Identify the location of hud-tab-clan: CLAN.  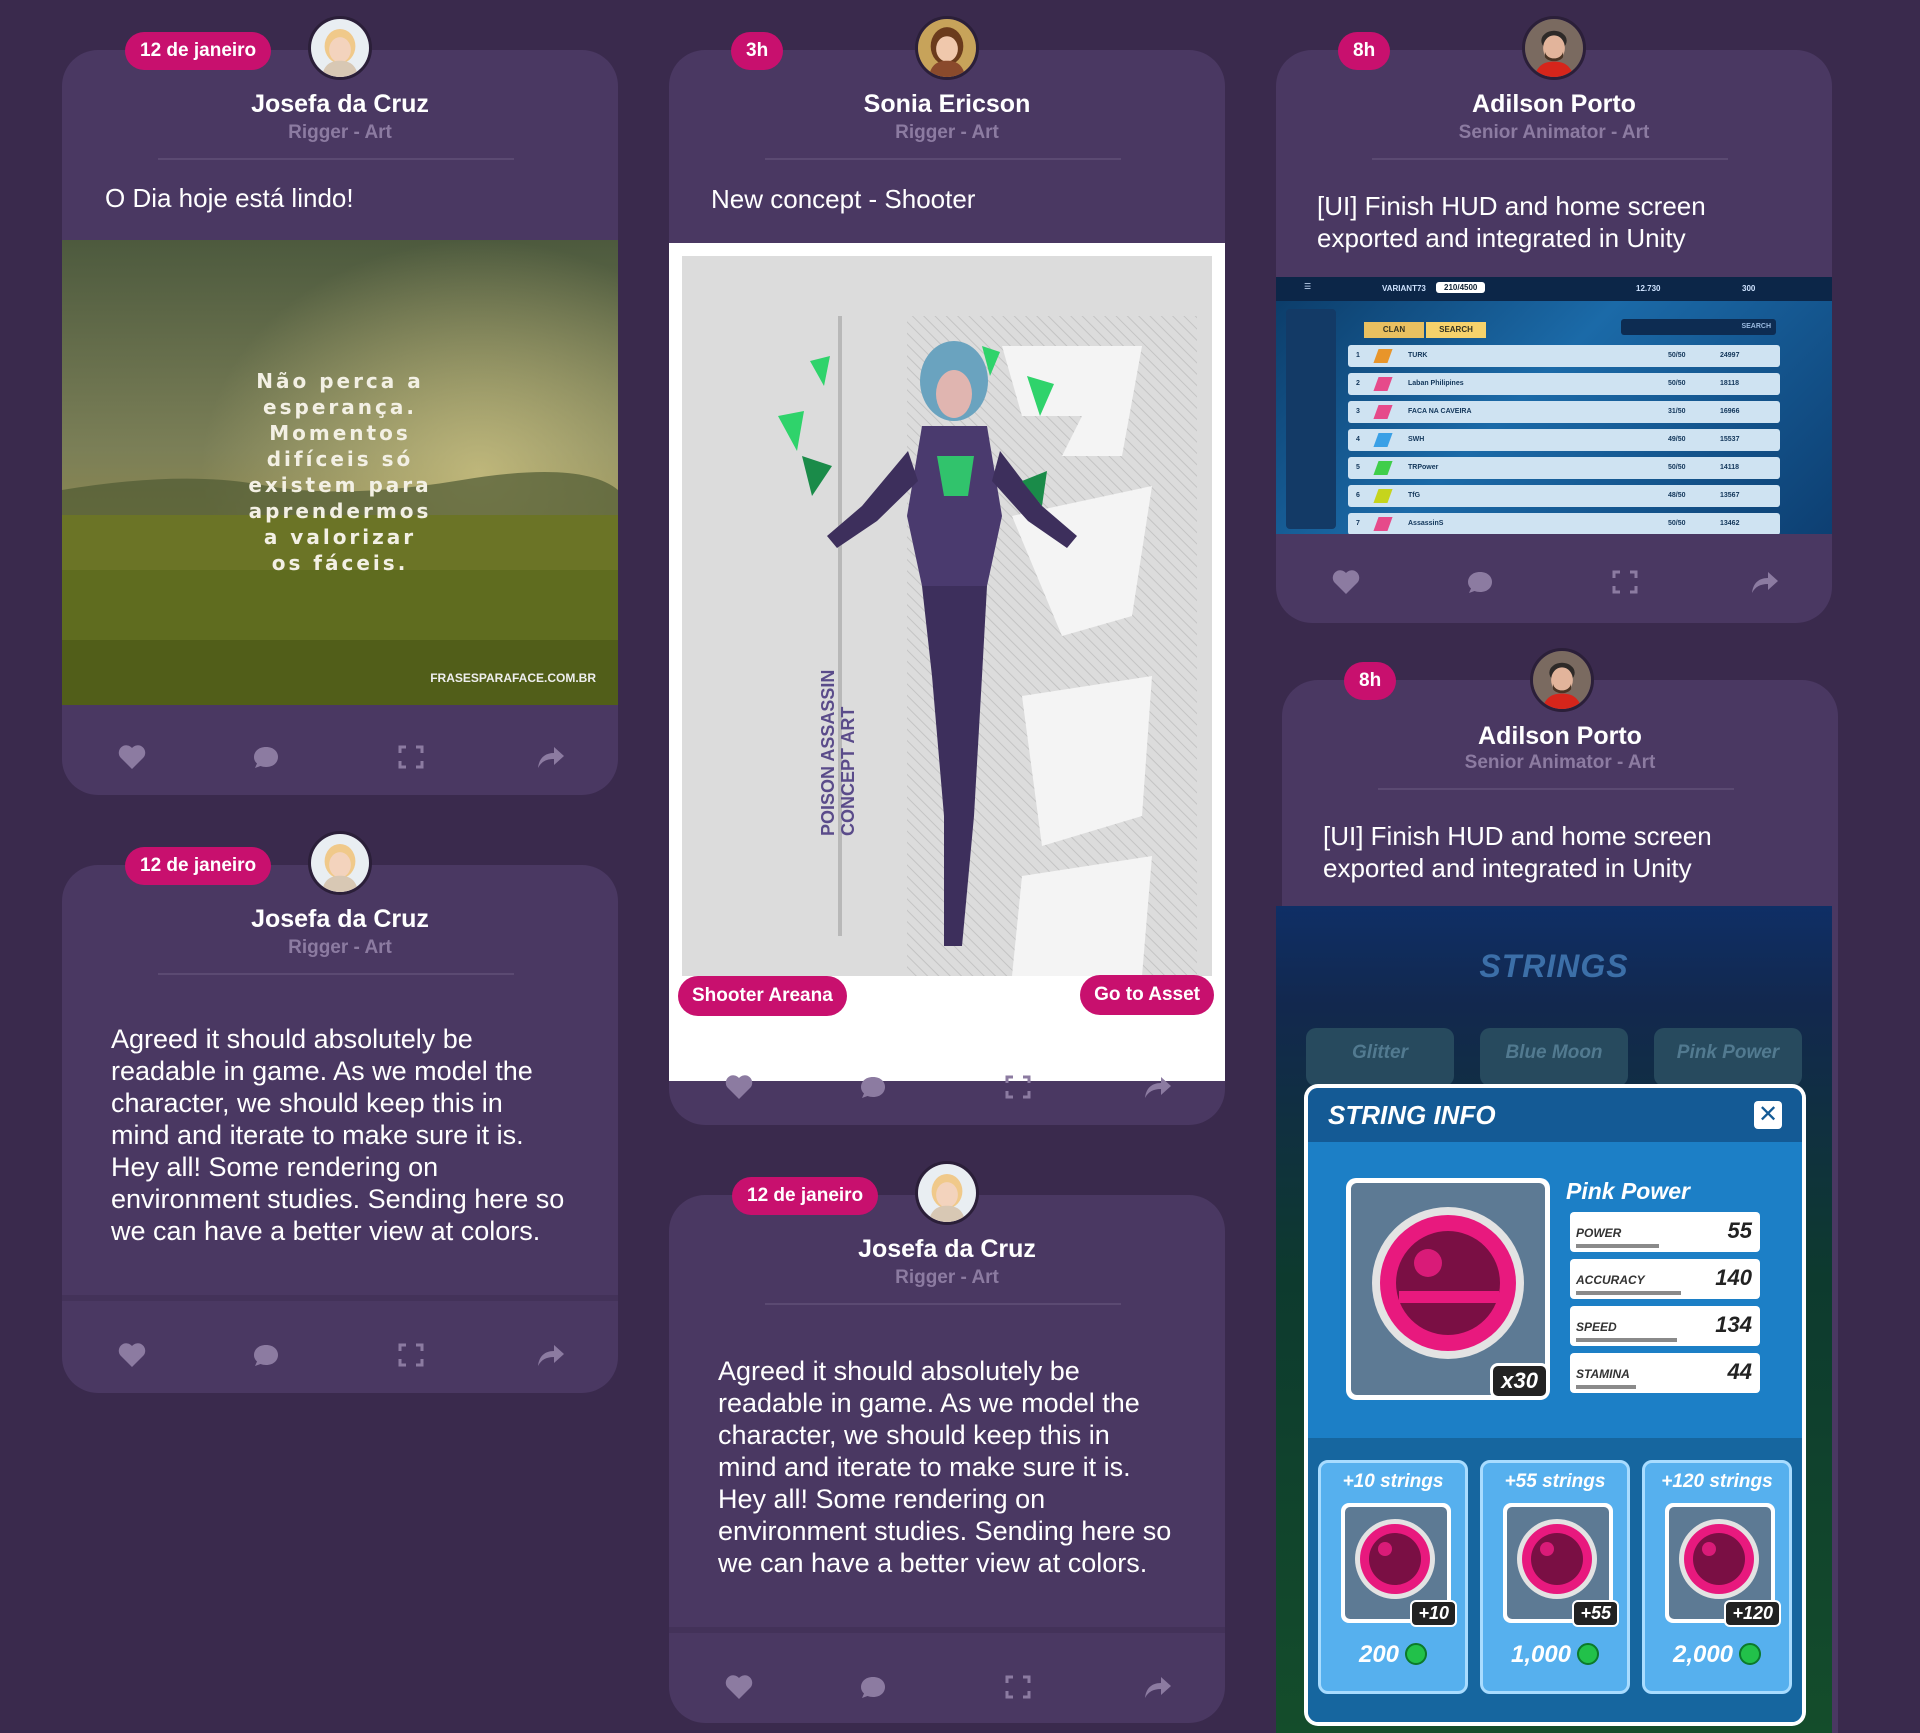
(1394, 330).